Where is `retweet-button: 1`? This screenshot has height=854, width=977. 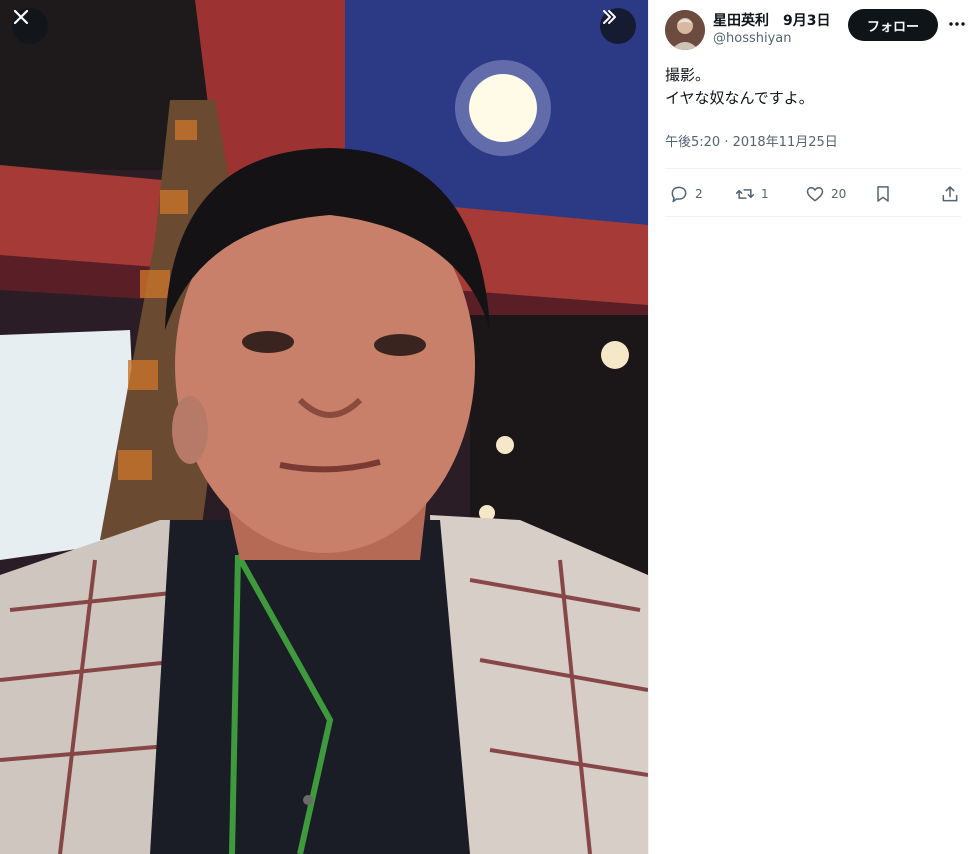 retweet-button: 1 is located at coordinates (752, 194).